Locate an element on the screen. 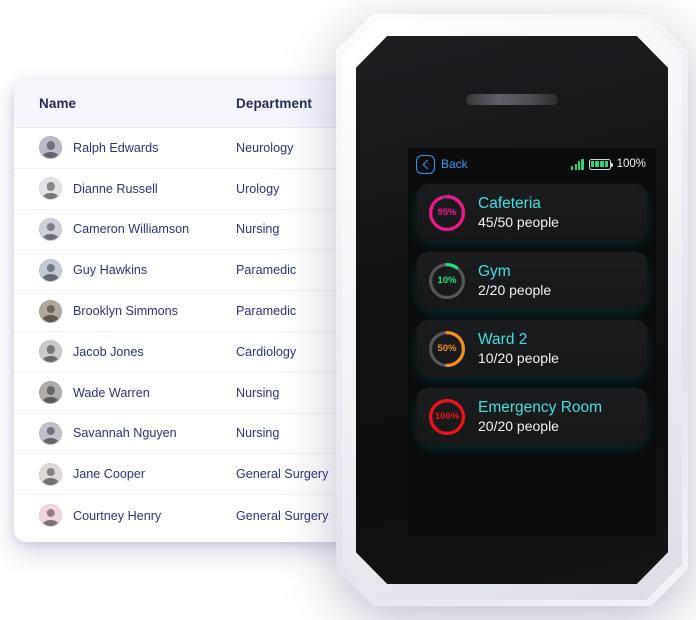  table-row: Jacob Jones Cardiology is located at coordinates (182, 352).